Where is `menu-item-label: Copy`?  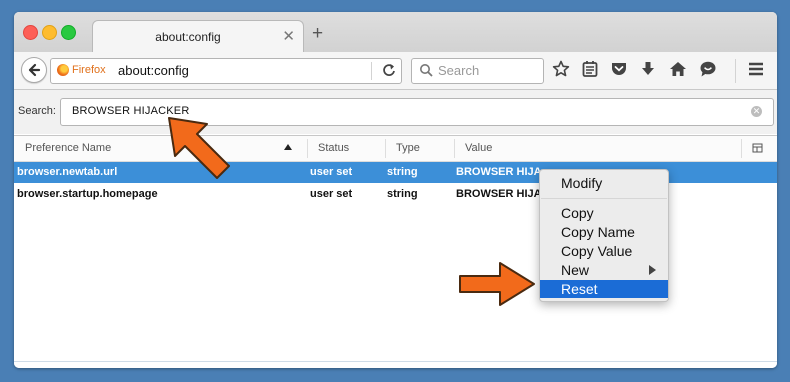
menu-item-label: Copy is located at coordinates (577, 213).